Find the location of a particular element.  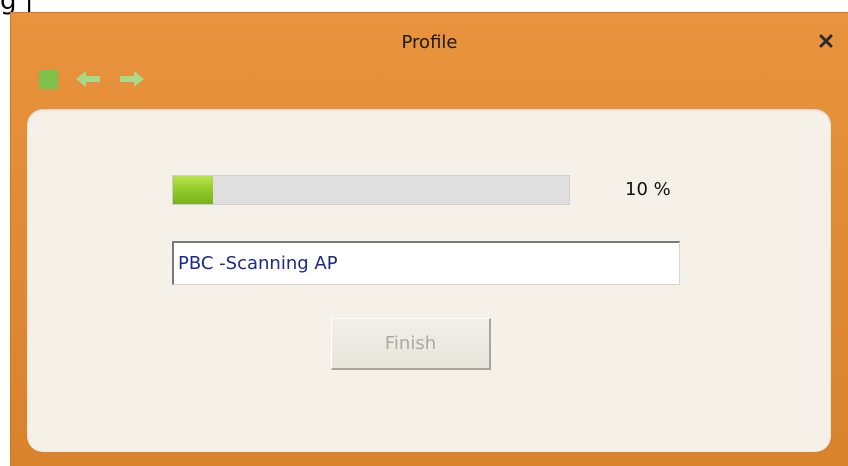

window-title: Profile is located at coordinates (429, 42).